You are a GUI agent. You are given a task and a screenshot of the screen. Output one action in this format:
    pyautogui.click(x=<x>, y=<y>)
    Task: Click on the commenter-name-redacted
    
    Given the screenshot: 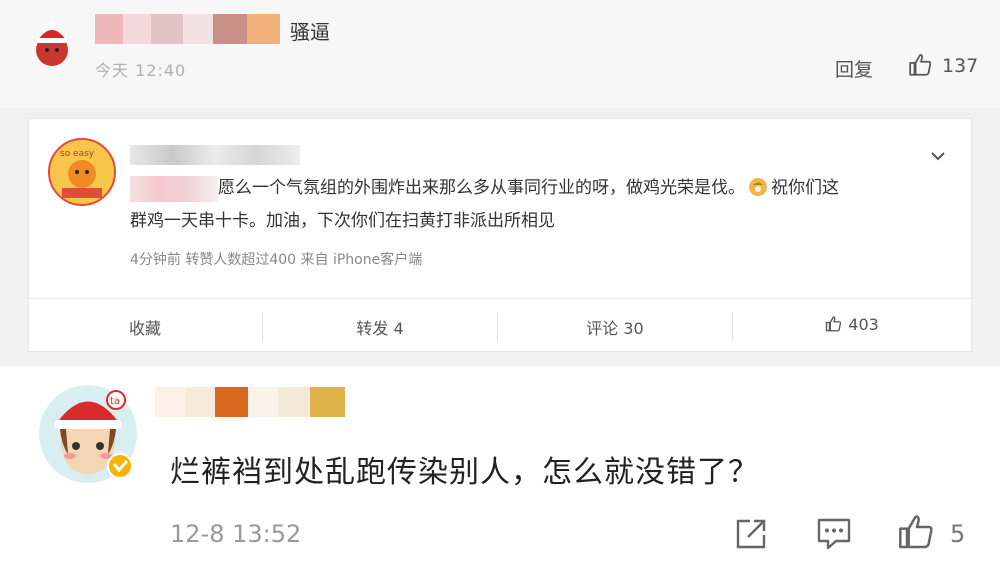 What is the action you would take?
    pyautogui.click(x=250, y=402)
    